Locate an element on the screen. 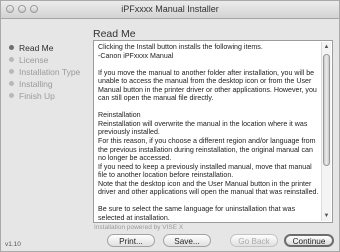  scroll-down-arrow-icon: ▼ is located at coordinates (326, 216).